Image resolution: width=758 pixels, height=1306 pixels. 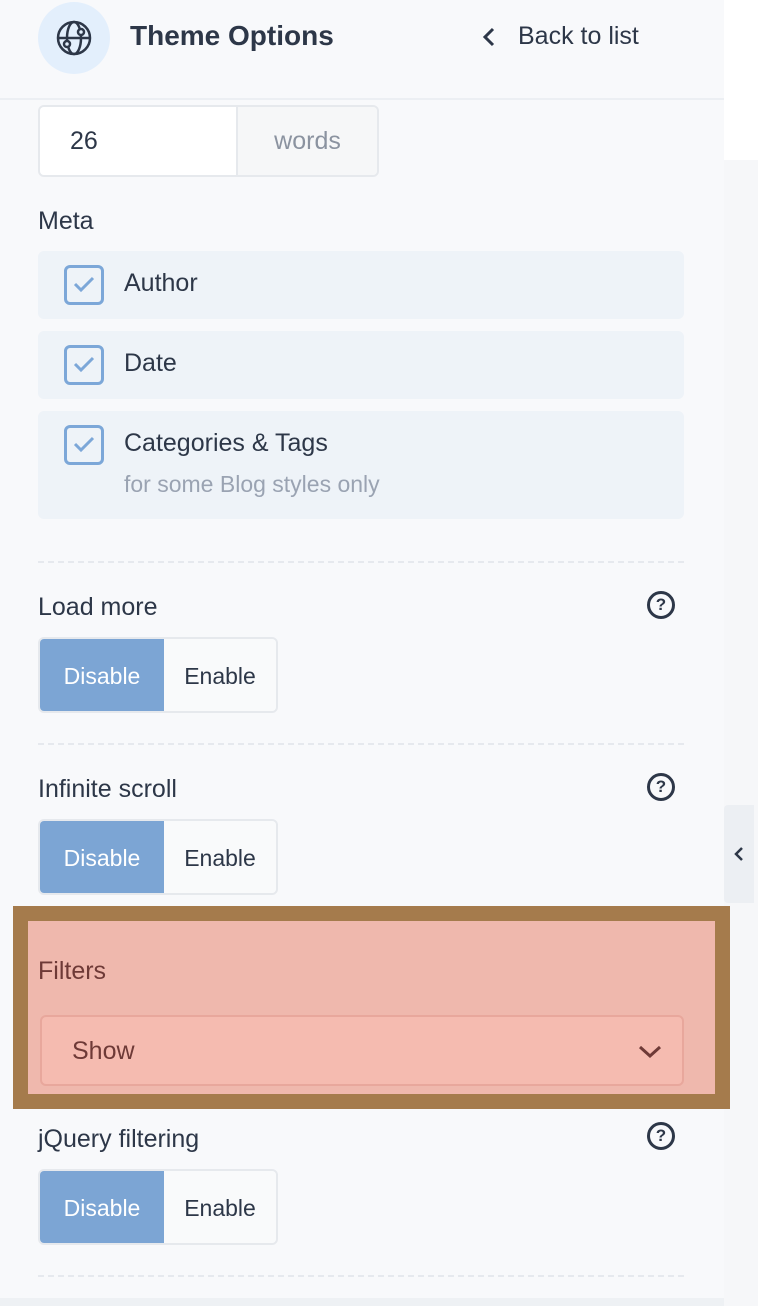 What do you see at coordinates (361, 365) in the screenshot?
I see `meta-item-date: Date` at bounding box center [361, 365].